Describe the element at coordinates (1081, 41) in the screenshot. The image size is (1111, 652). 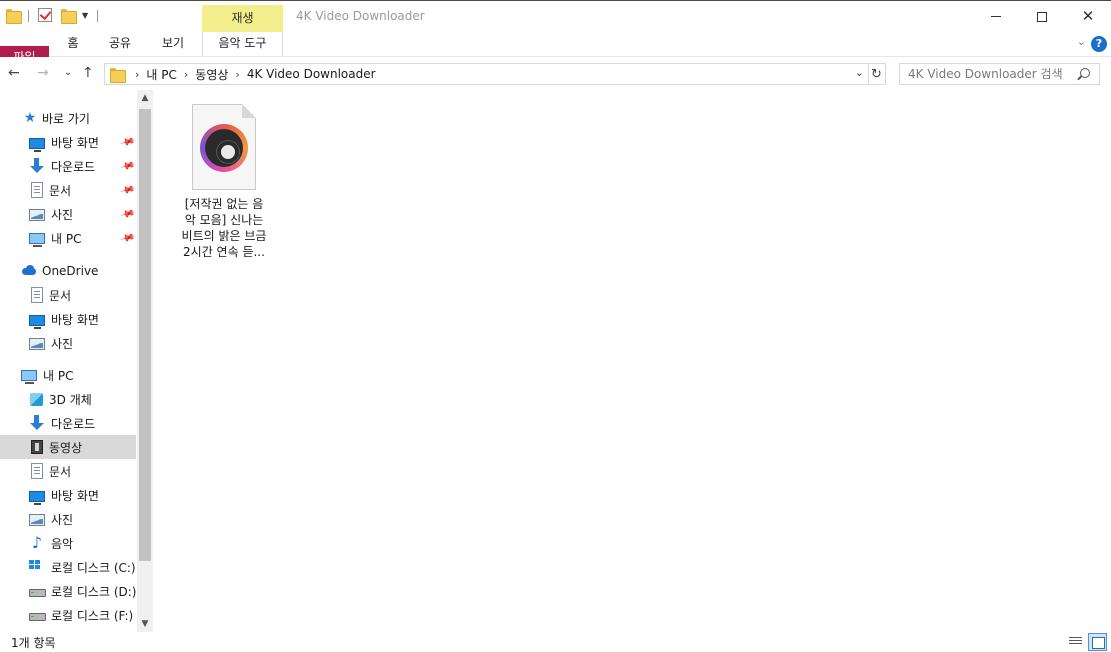
I see `expand-ribbon-chevron-icon: ⌄` at that location.